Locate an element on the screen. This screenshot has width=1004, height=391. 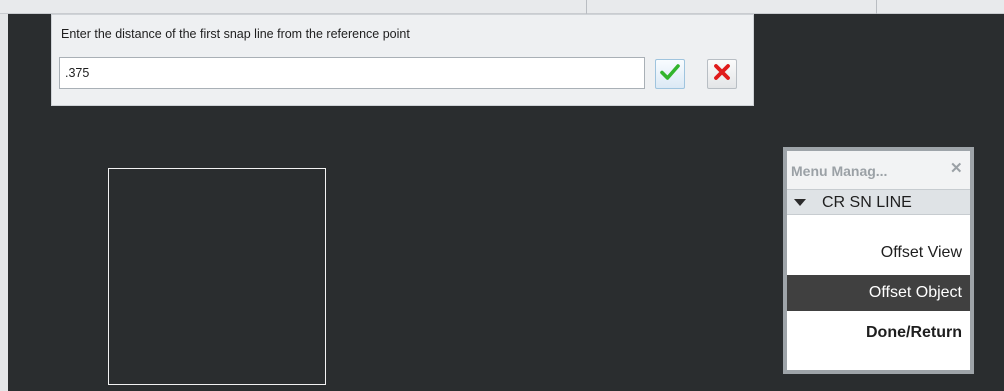
caret-down-icon is located at coordinates (800, 202).